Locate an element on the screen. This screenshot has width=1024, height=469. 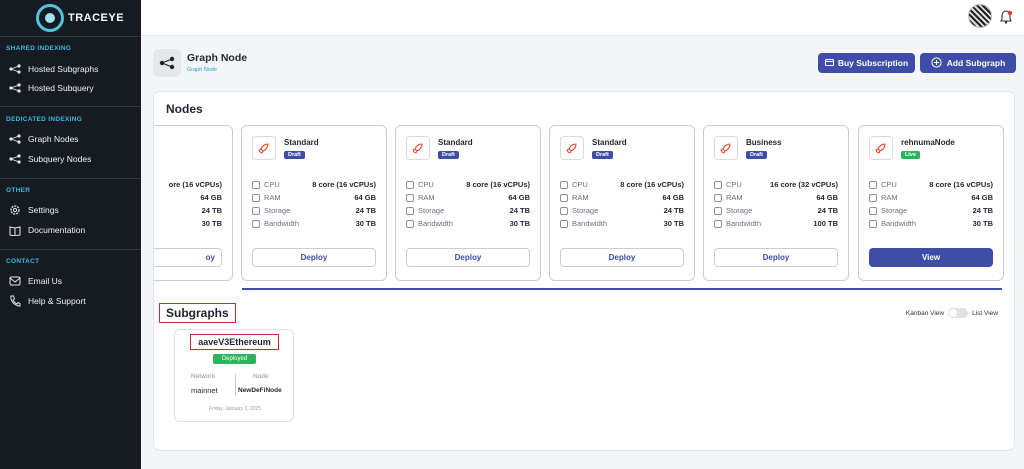
buy-subscription-button: Buy Subscription is located at coordinates (866, 63).